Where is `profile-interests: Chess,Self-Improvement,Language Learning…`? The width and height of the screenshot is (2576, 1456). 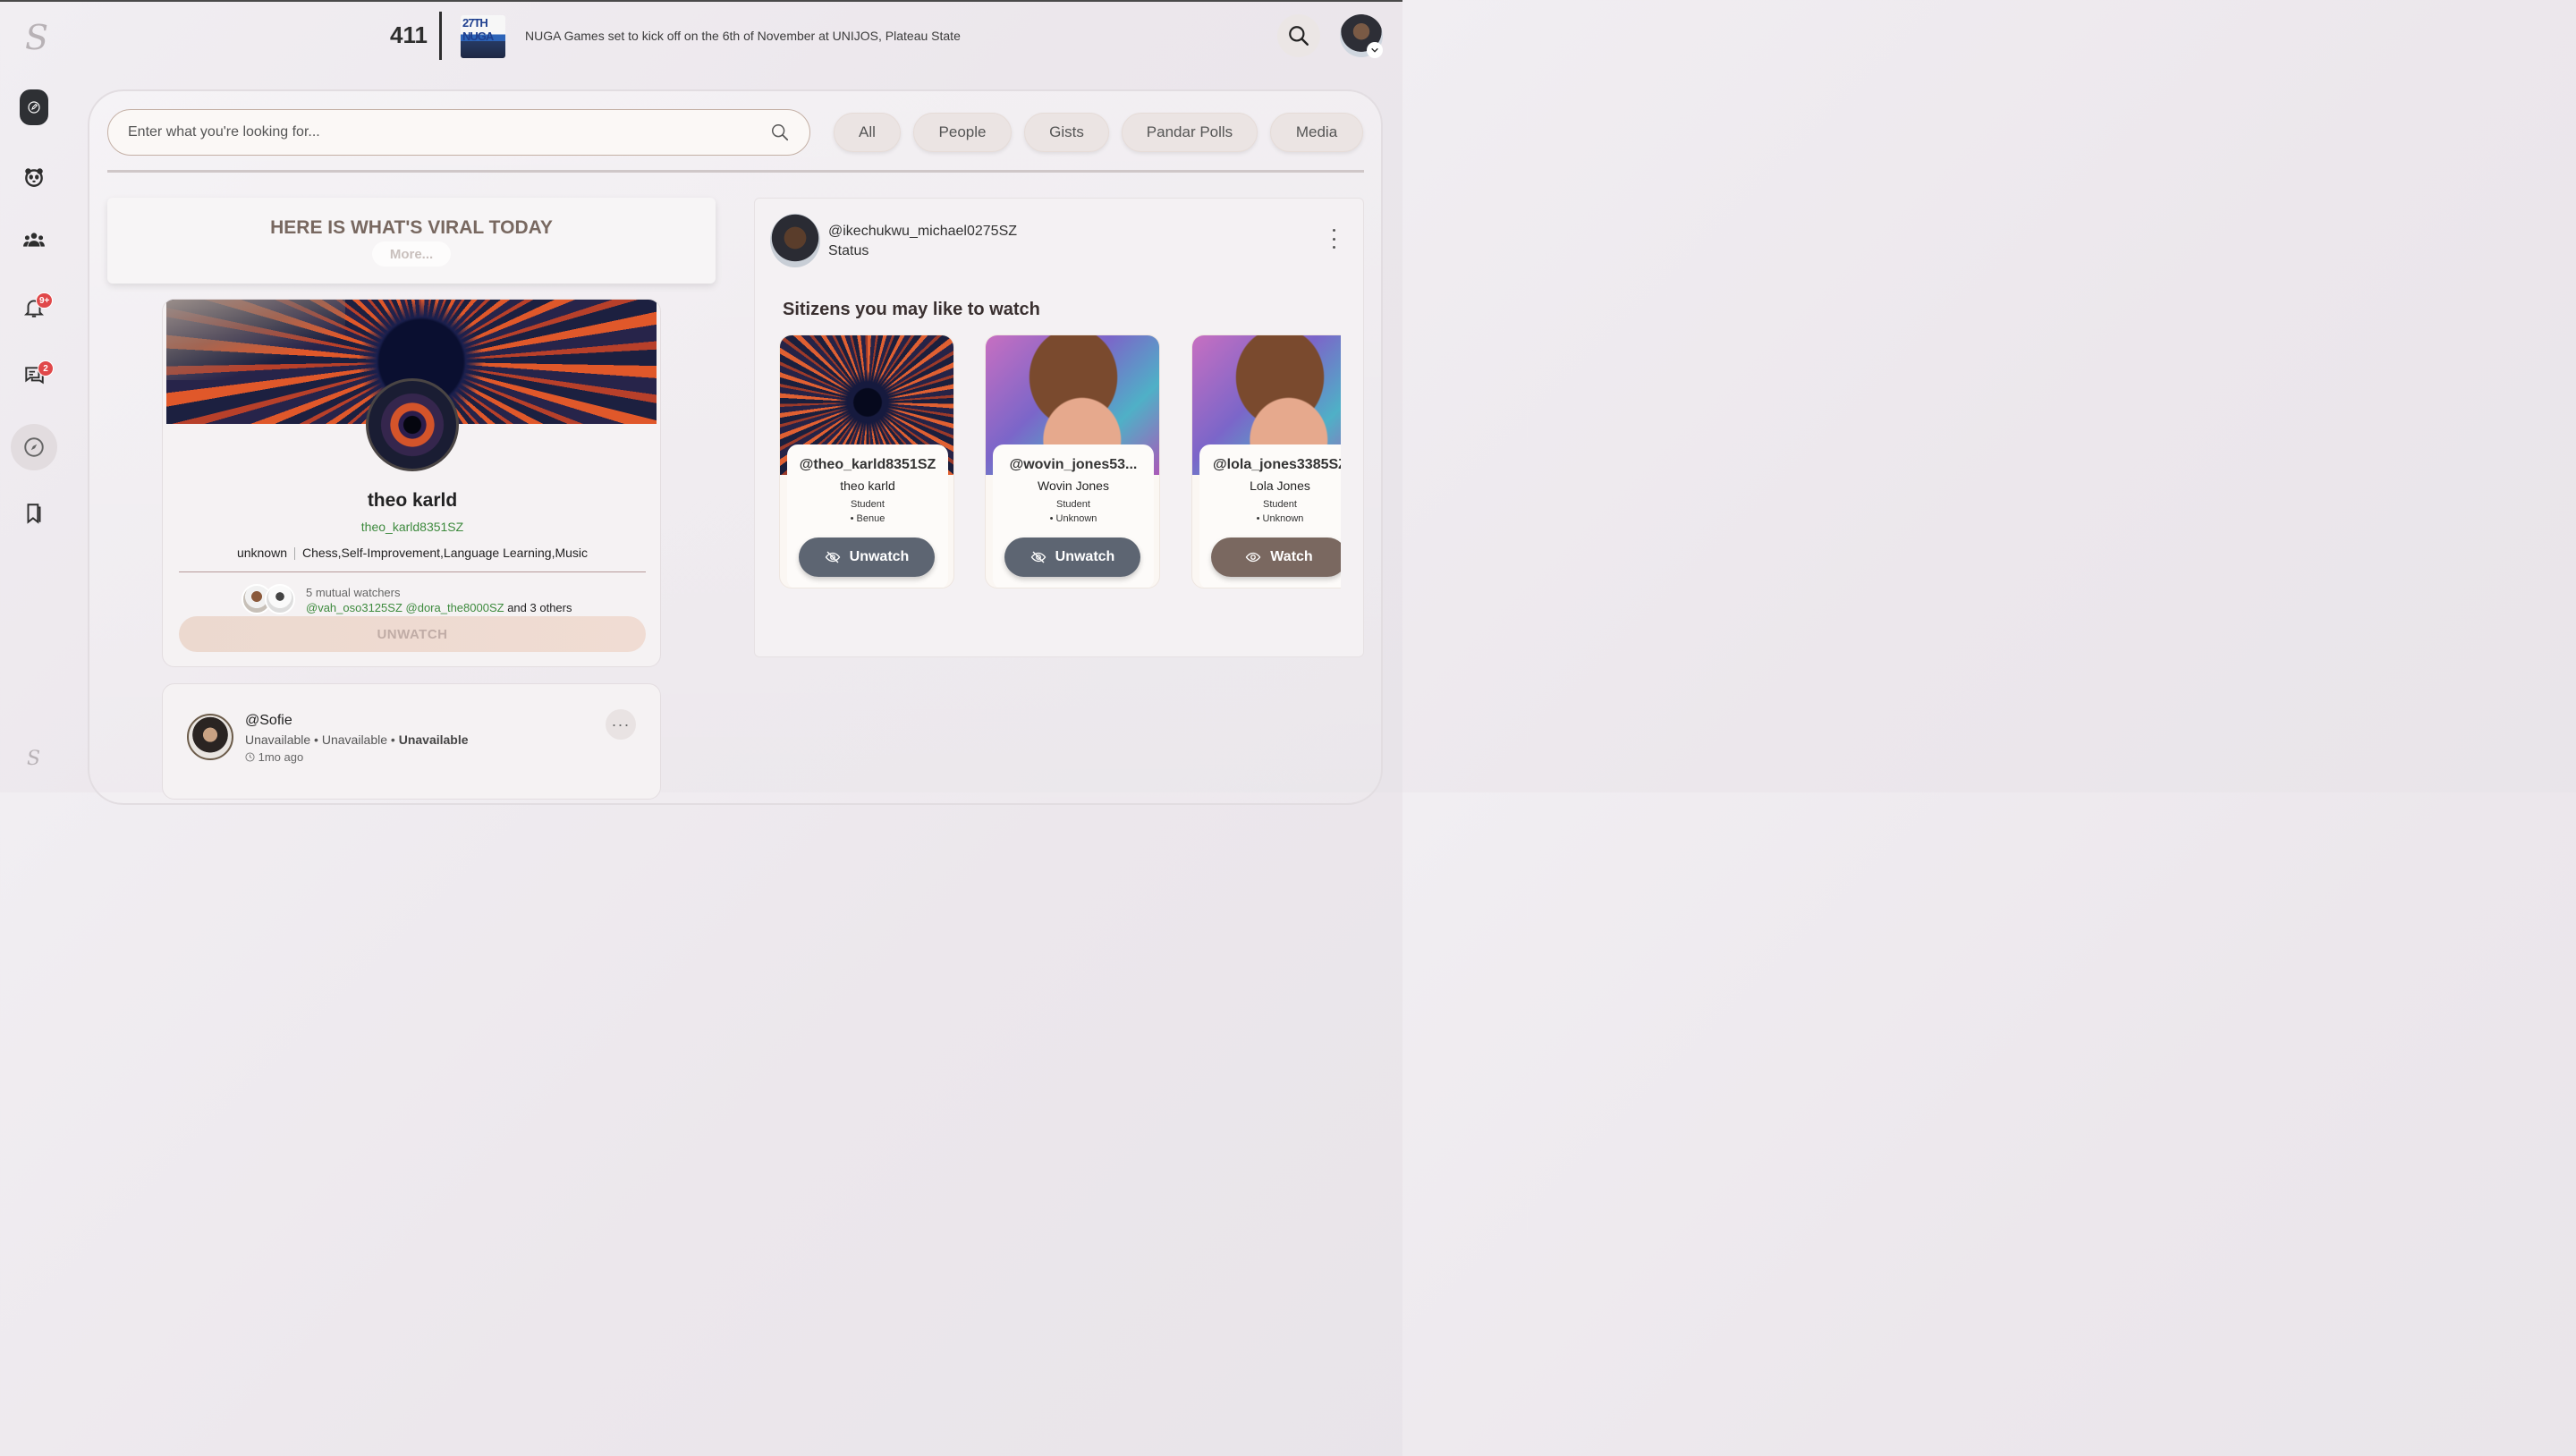
profile-interests: Chess,Self-Improvement,Language Learning… is located at coordinates (445, 553).